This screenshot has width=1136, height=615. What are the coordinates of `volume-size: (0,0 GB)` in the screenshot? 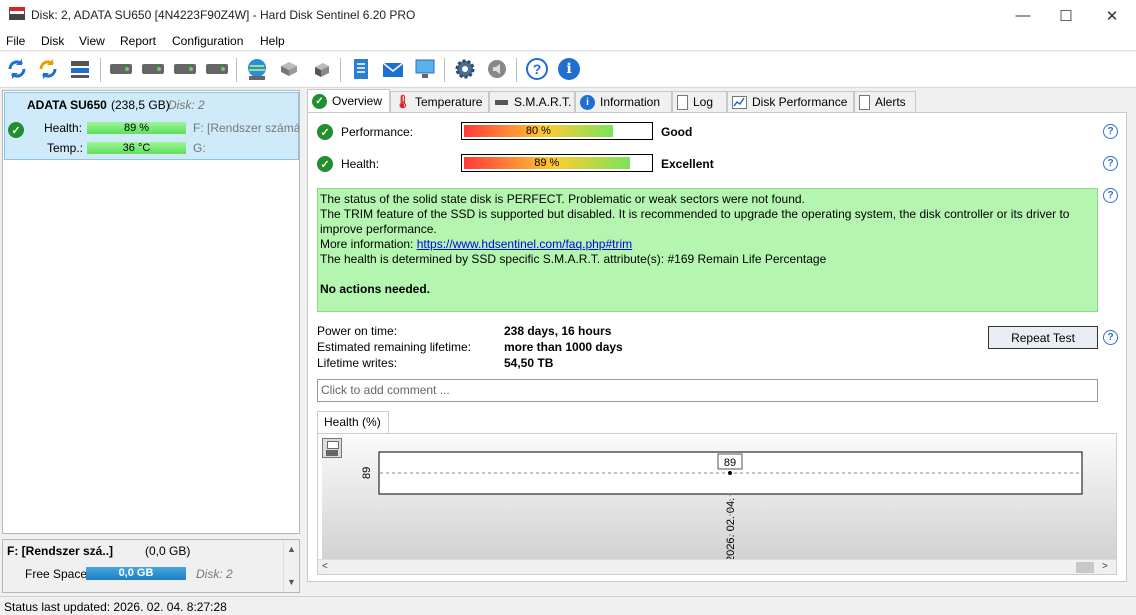 It's located at (168, 551).